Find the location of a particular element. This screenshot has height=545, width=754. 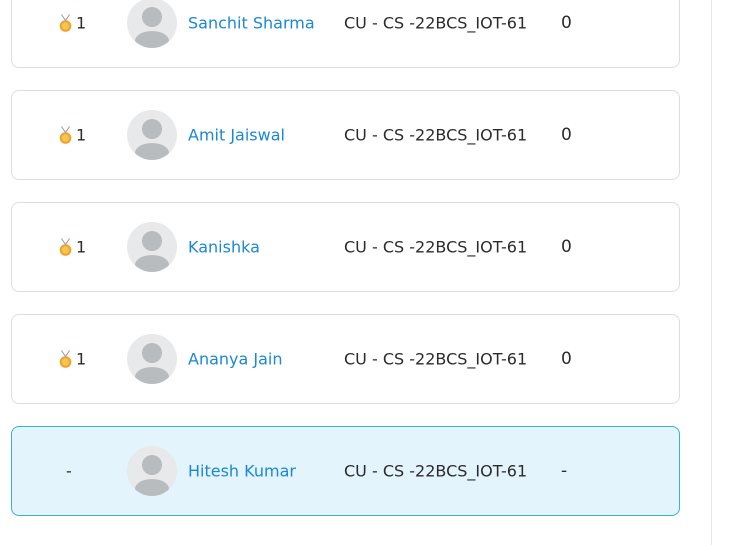

panel-divider is located at coordinates (711, 272).